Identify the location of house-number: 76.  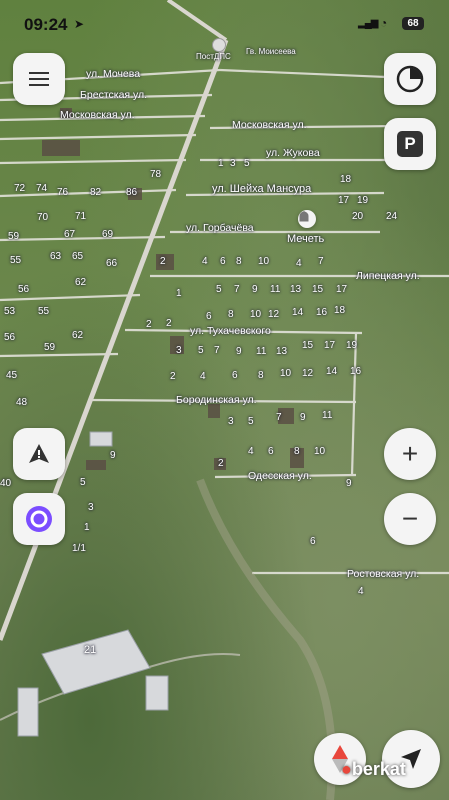
(63, 192).